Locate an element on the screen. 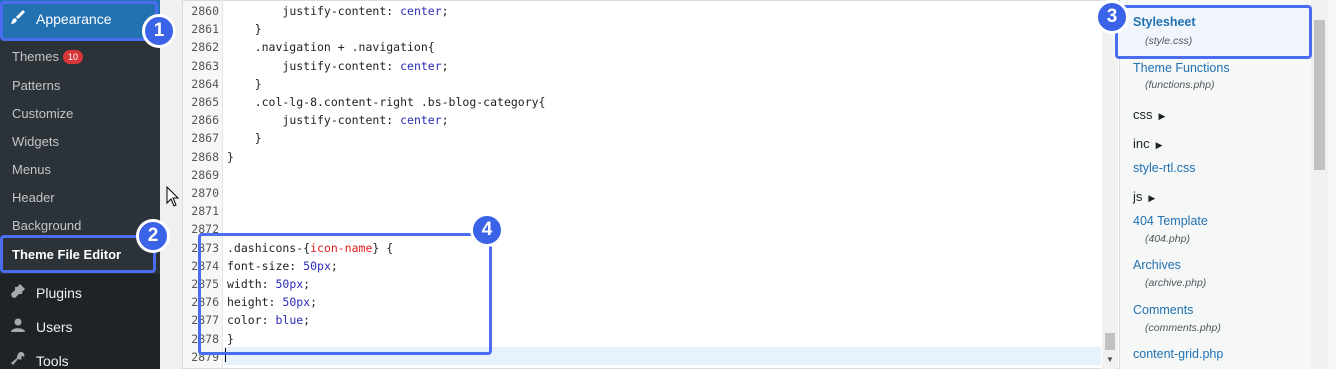 This screenshot has height=369, width=1336. line-number: 2860 is located at coordinates (205, 11).